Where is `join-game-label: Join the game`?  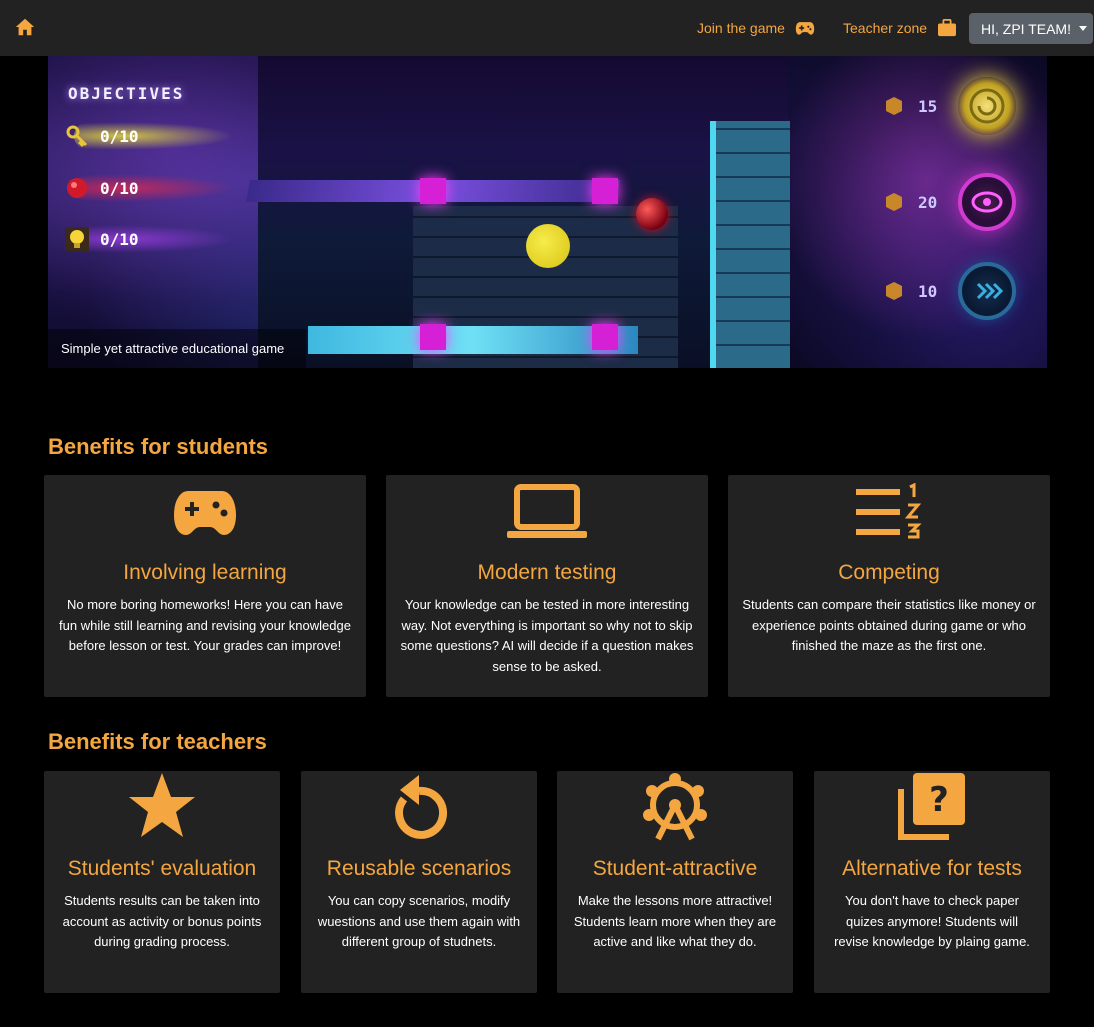 join-game-label: Join the game is located at coordinates (741, 28).